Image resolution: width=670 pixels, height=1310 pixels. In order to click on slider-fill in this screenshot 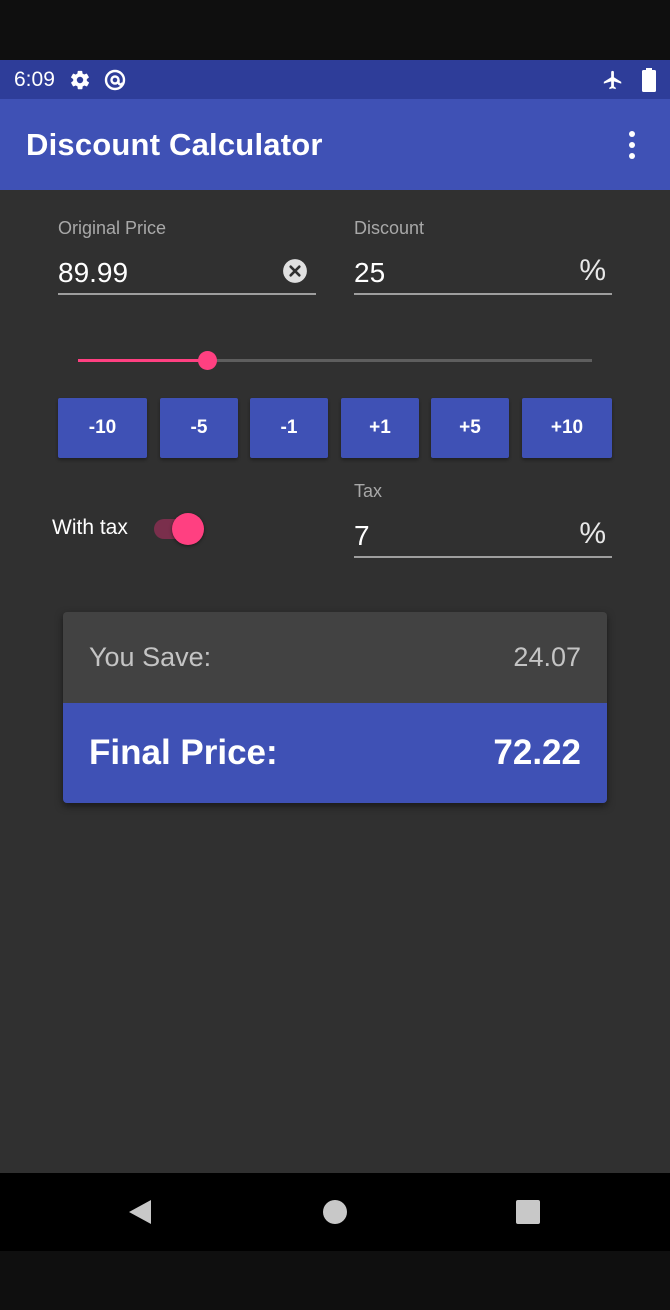, I will do `click(142, 360)`.